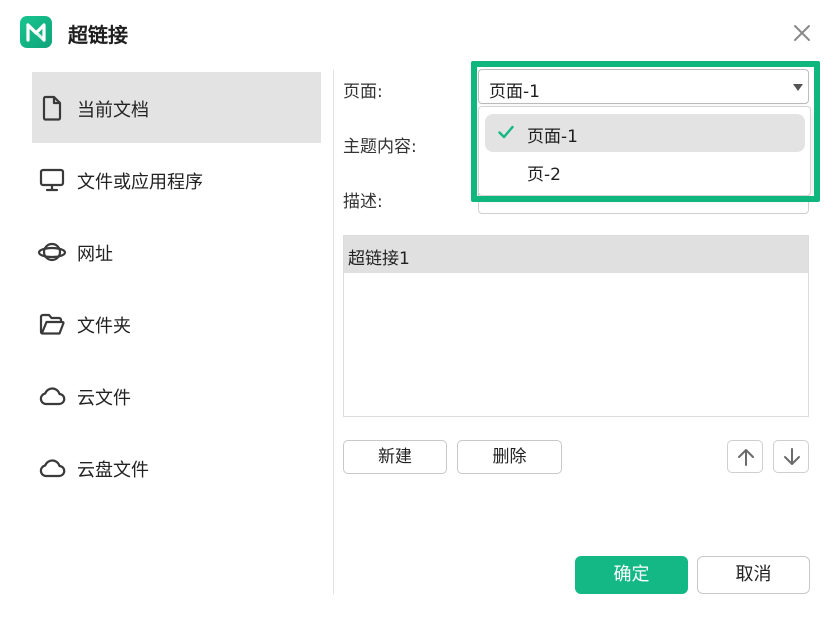 Image resolution: width=840 pixels, height=624 pixels. I want to click on monitor-icon, so click(52, 180).